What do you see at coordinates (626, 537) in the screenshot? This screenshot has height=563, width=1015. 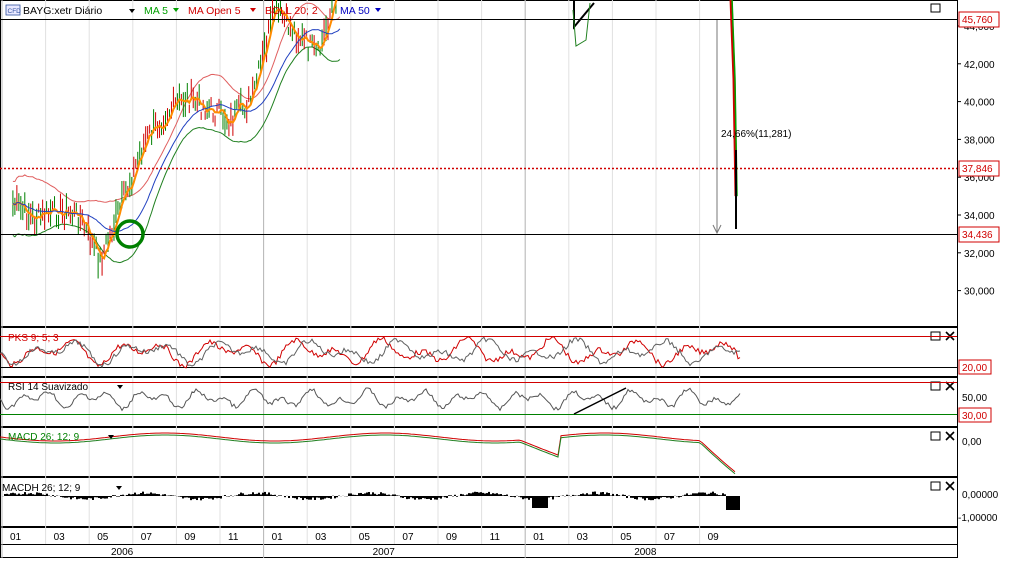 I see `x-tick-label: 05` at bounding box center [626, 537].